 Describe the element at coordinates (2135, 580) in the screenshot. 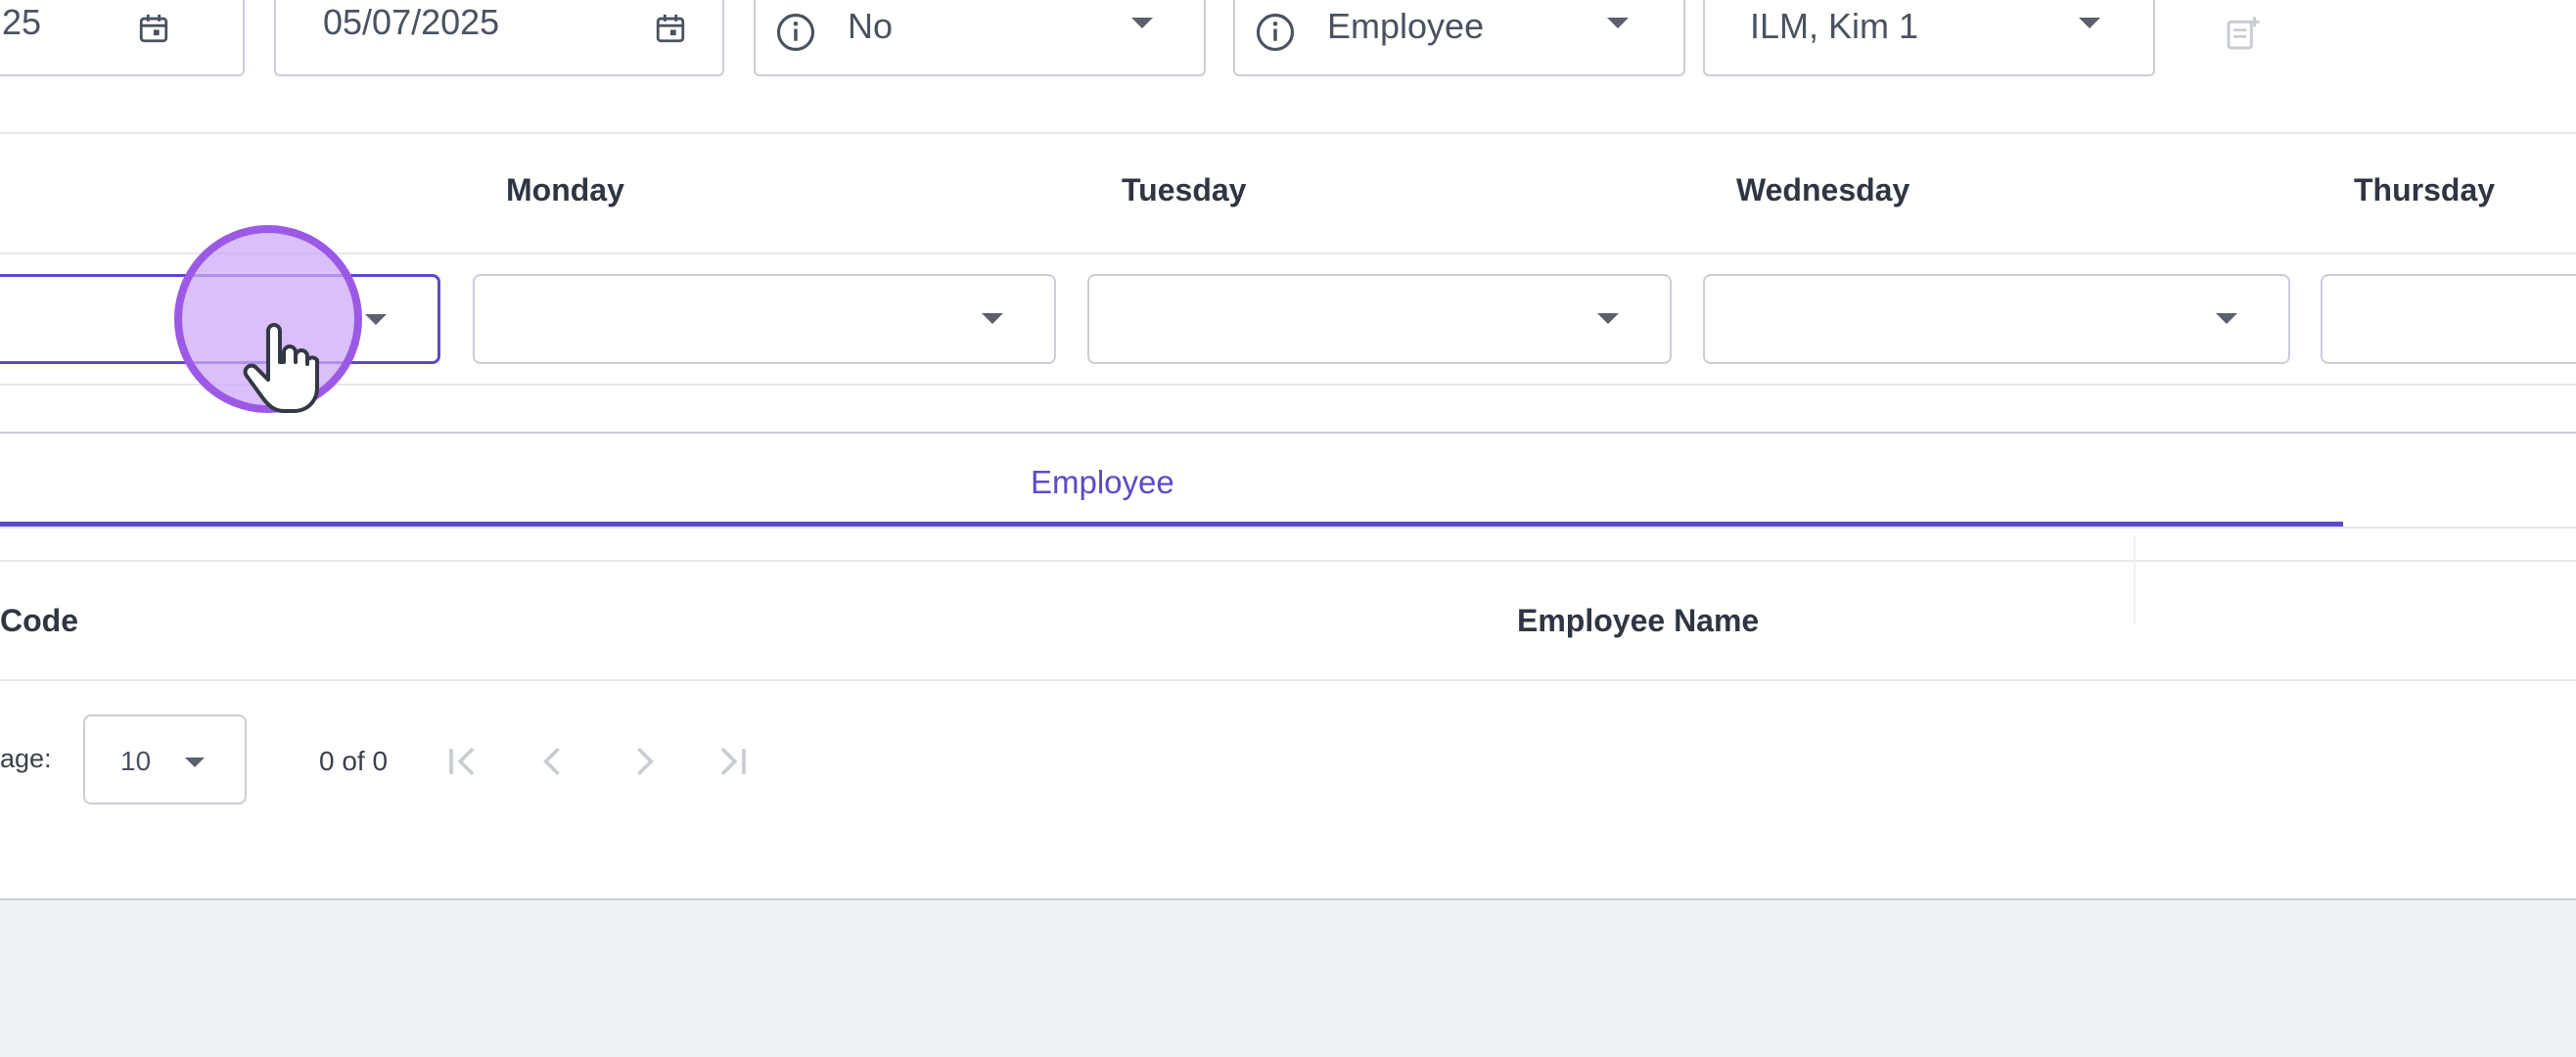

I see `column-divider` at that location.